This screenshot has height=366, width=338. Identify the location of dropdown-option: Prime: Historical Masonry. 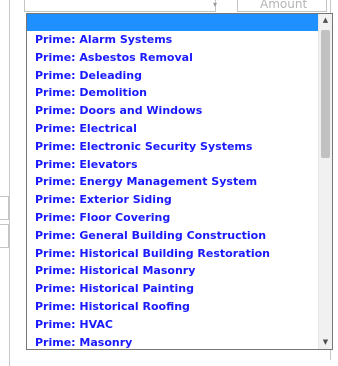
(173, 271).